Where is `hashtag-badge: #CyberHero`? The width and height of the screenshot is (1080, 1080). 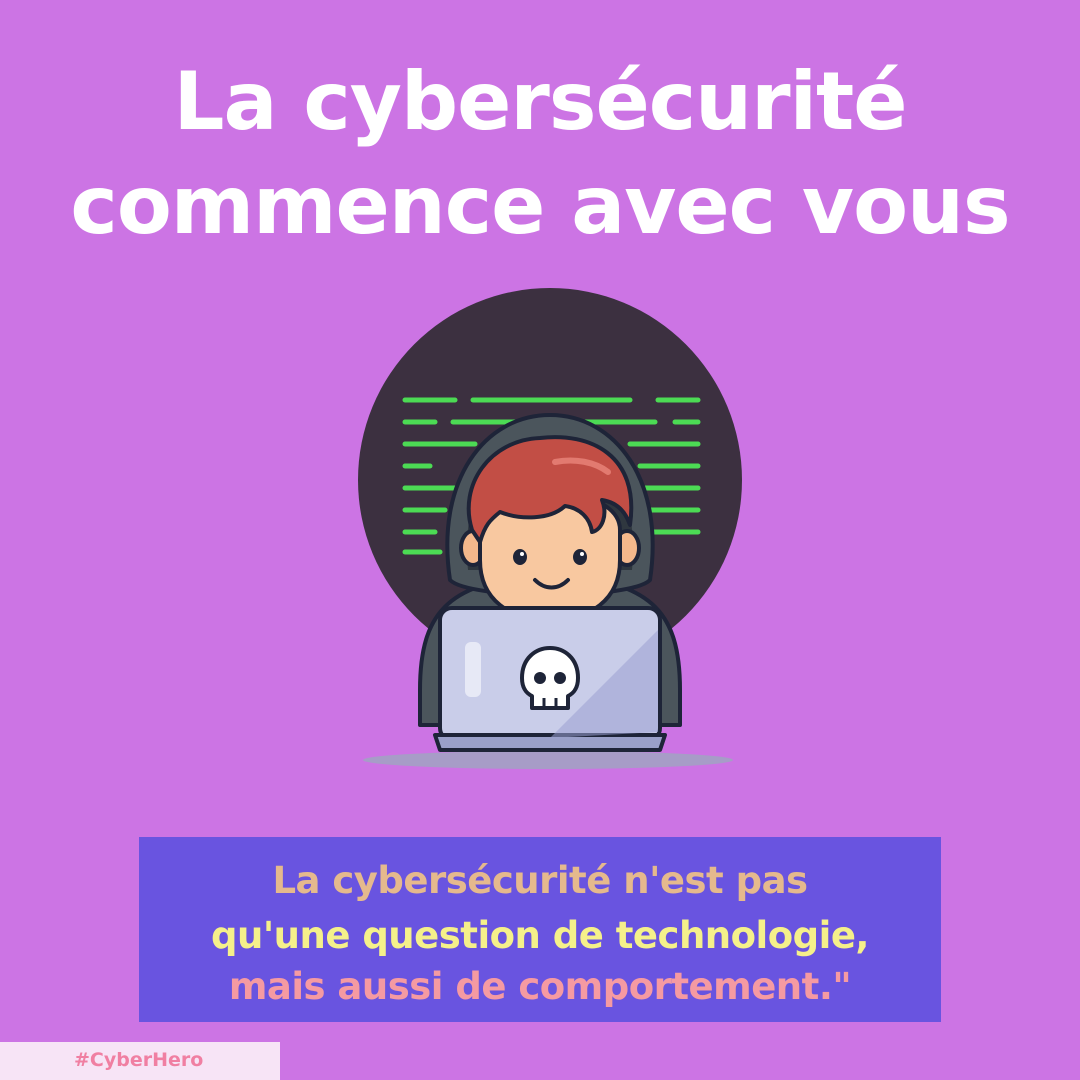
hashtag-badge: #CyberHero is located at coordinates (140, 1061).